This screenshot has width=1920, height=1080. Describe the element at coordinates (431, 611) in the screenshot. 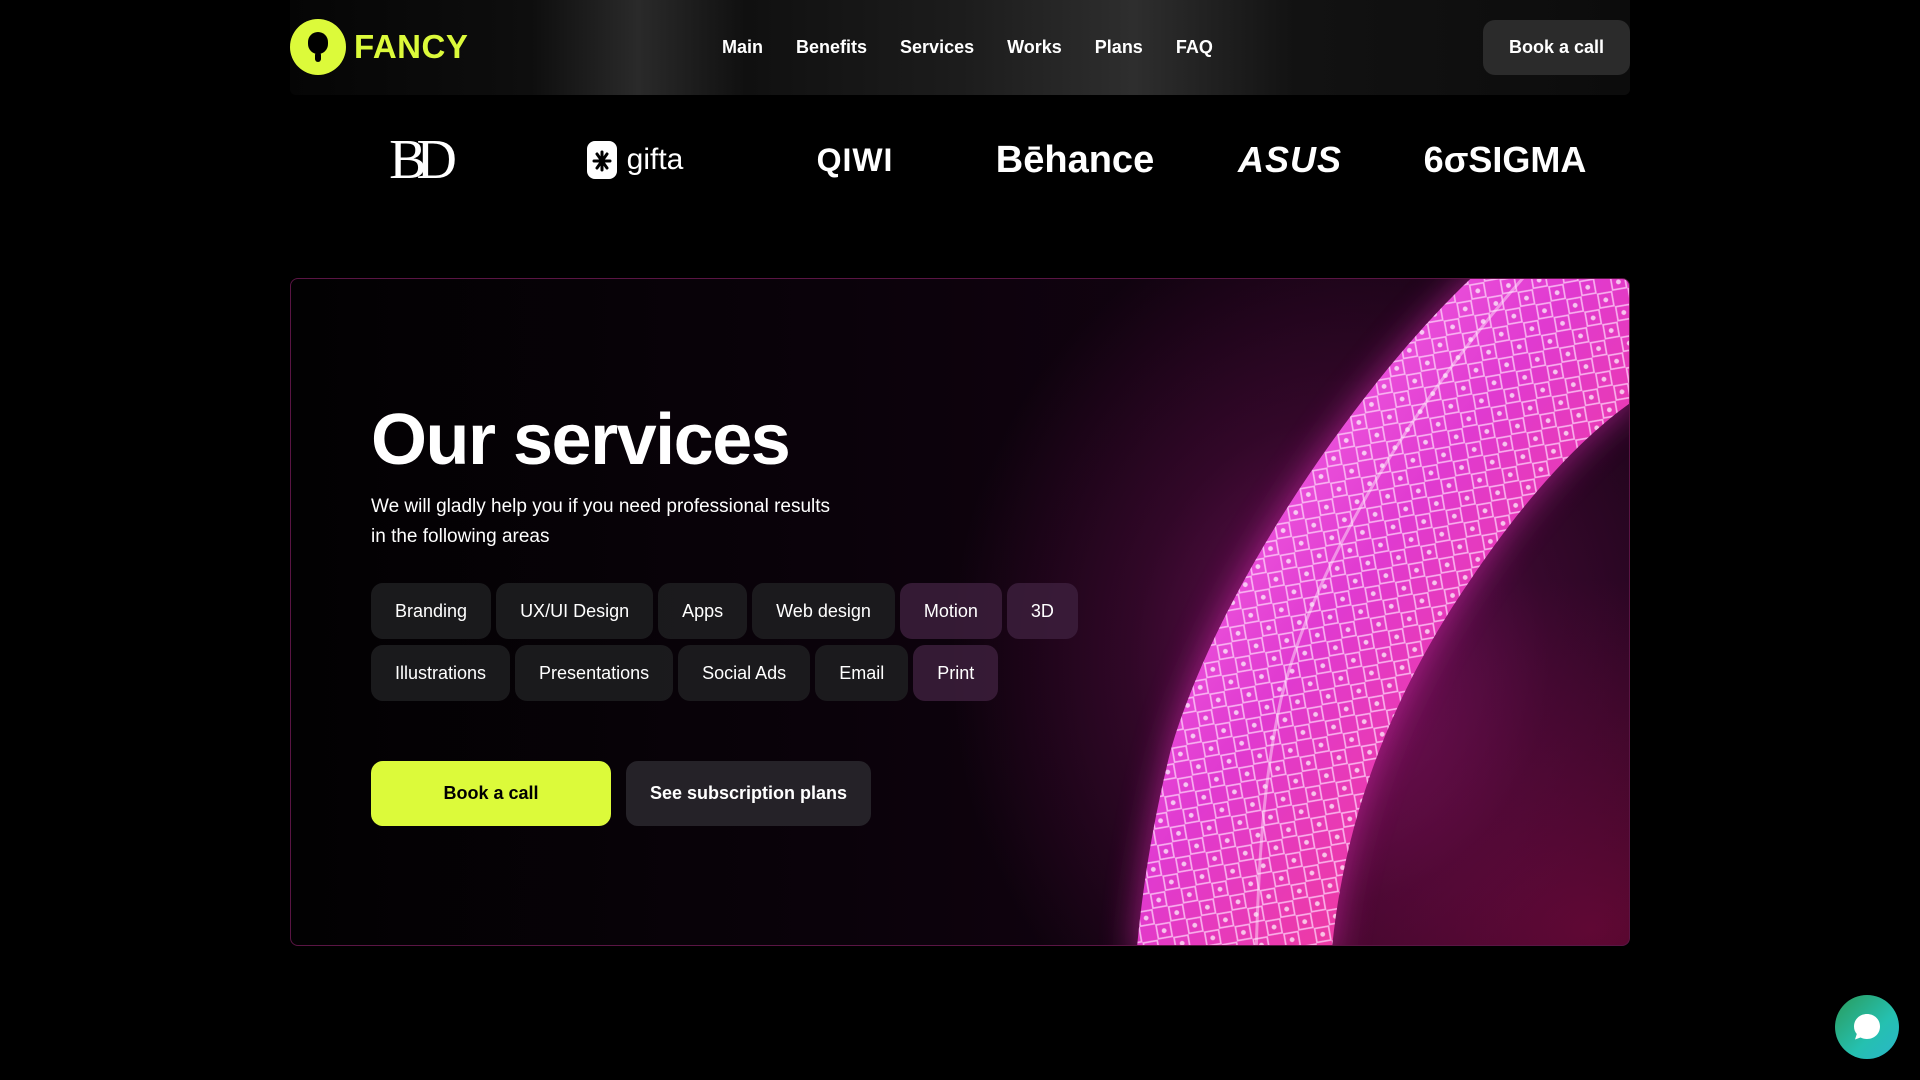

I see `tag-branding: Branding` at that location.